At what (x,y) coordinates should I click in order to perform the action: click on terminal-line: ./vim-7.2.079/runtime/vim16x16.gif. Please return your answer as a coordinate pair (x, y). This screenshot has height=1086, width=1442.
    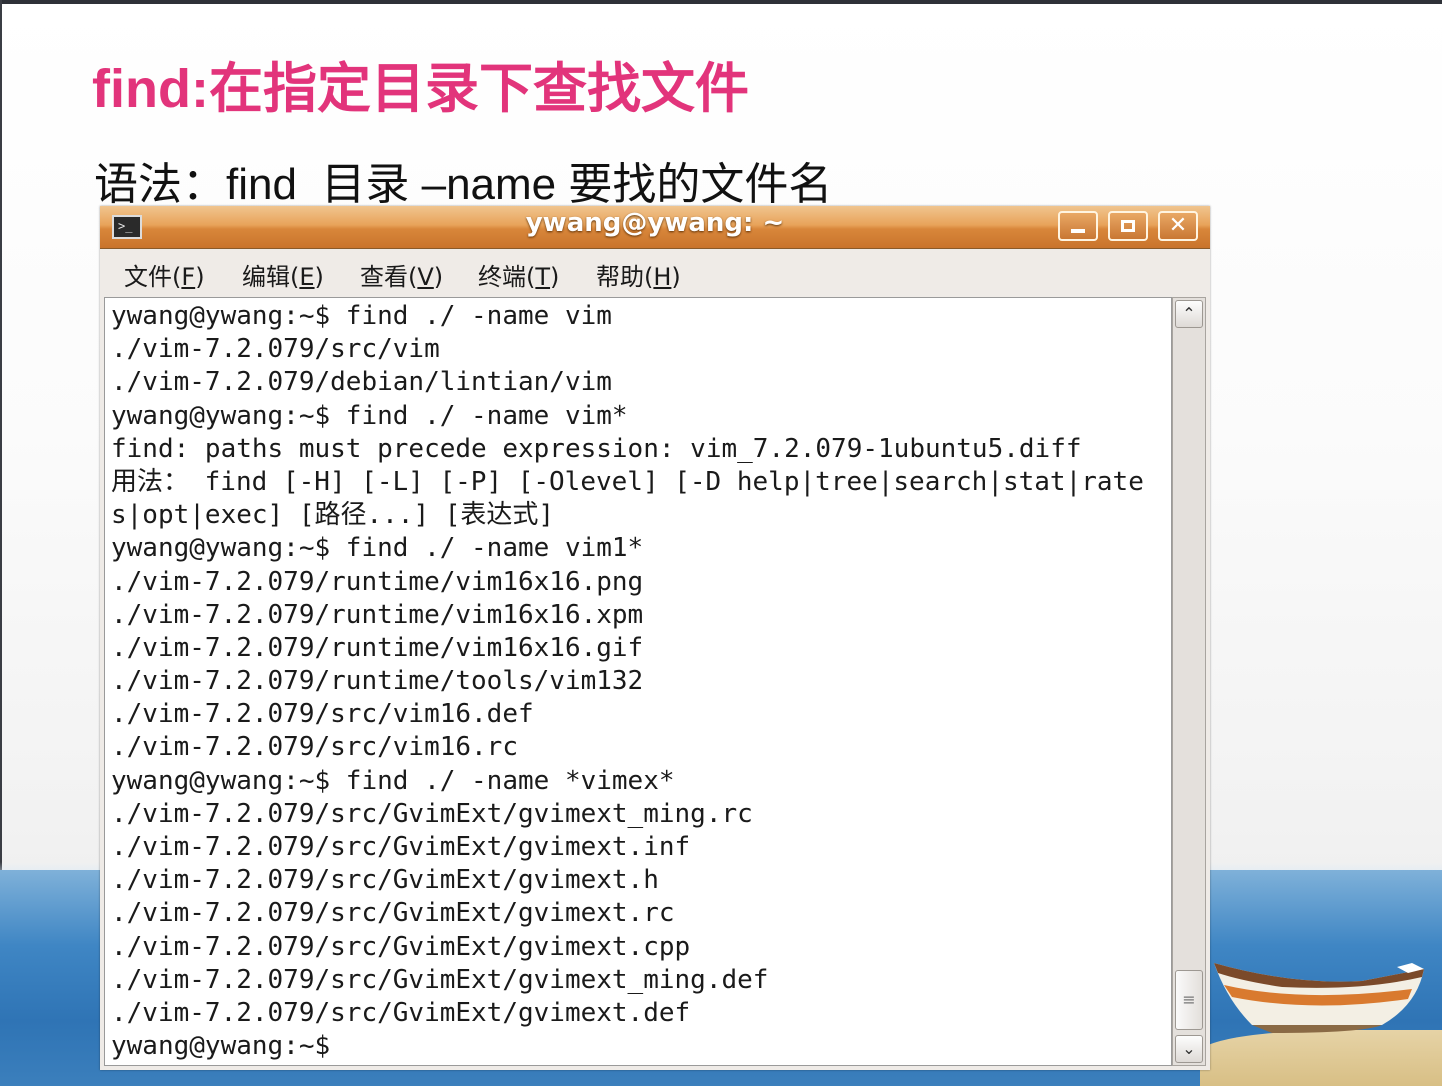
    Looking at the image, I should click on (377, 647).